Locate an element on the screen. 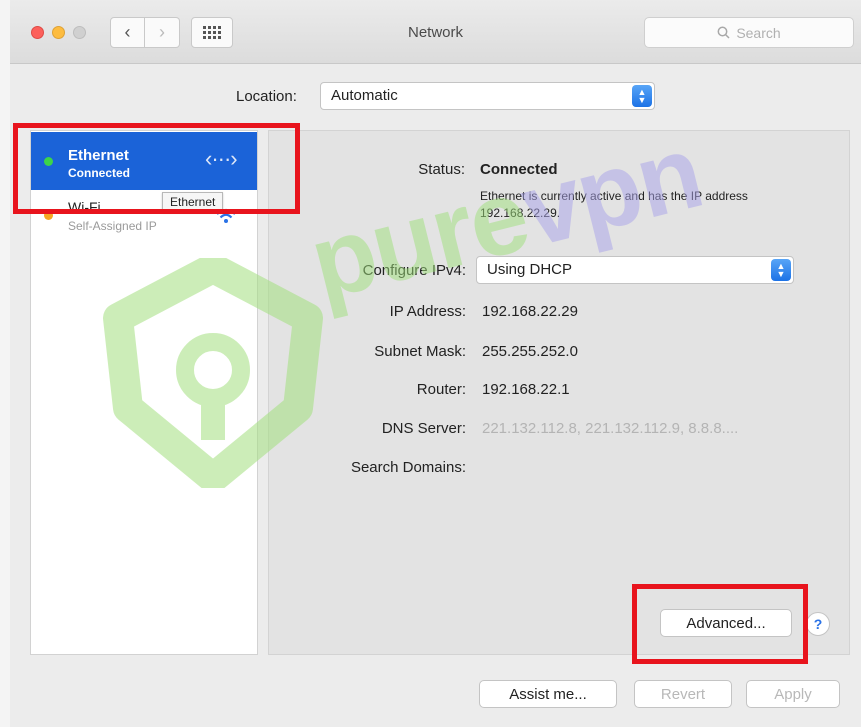  help-icon: ? is located at coordinates (818, 624).